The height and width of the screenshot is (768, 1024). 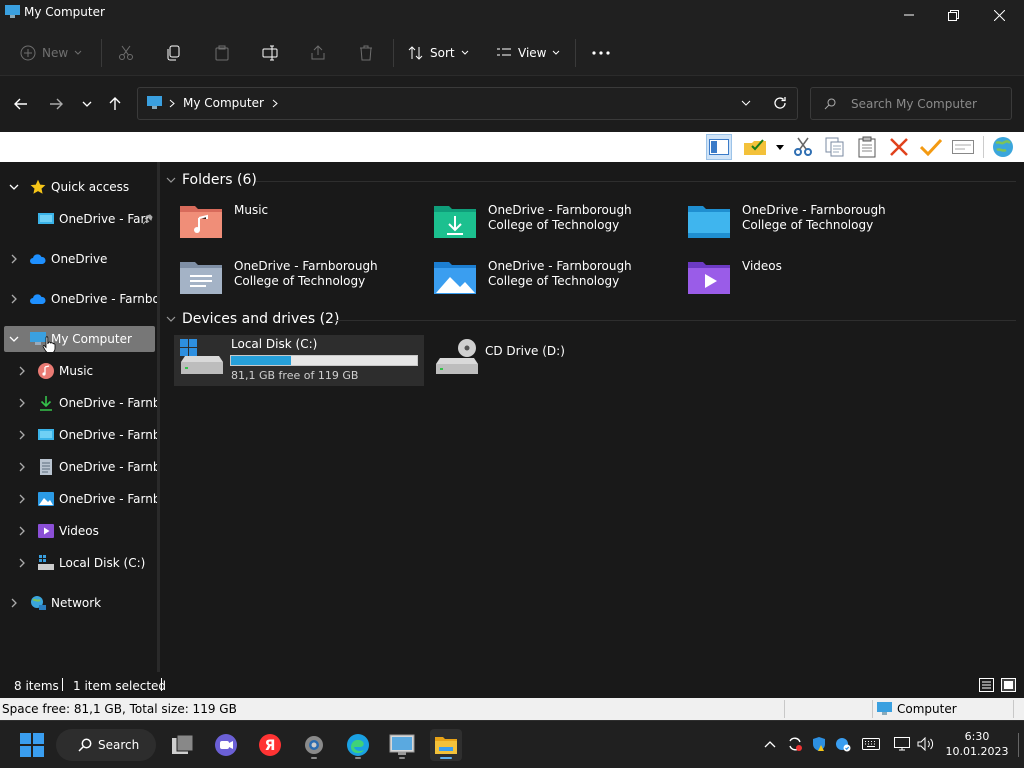 What do you see at coordinates (1008, 685) in the screenshot?
I see `tiles-view-icon` at bounding box center [1008, 685].